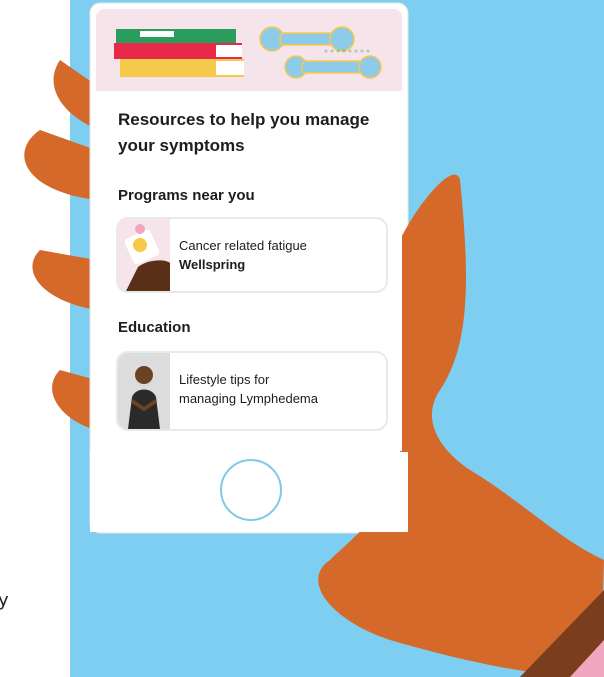 This screenshot has height=677, width=604. I want to click on card-lymphedema: Lifestyle tips for managing Lymphedema, so click(252, 391).